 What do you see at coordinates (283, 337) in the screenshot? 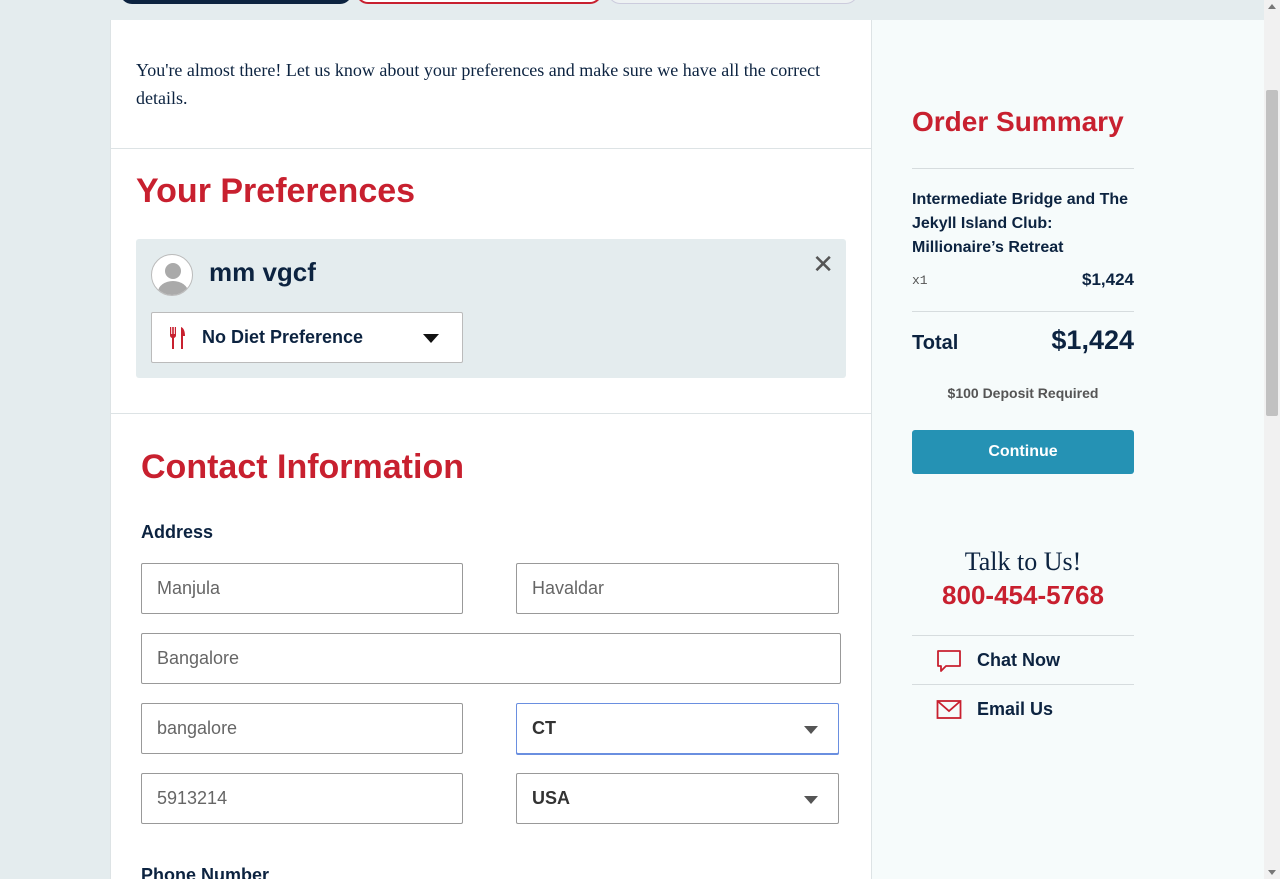
I see `diet-selected-value: No Diet Preference` at bounding box center [283, 337].